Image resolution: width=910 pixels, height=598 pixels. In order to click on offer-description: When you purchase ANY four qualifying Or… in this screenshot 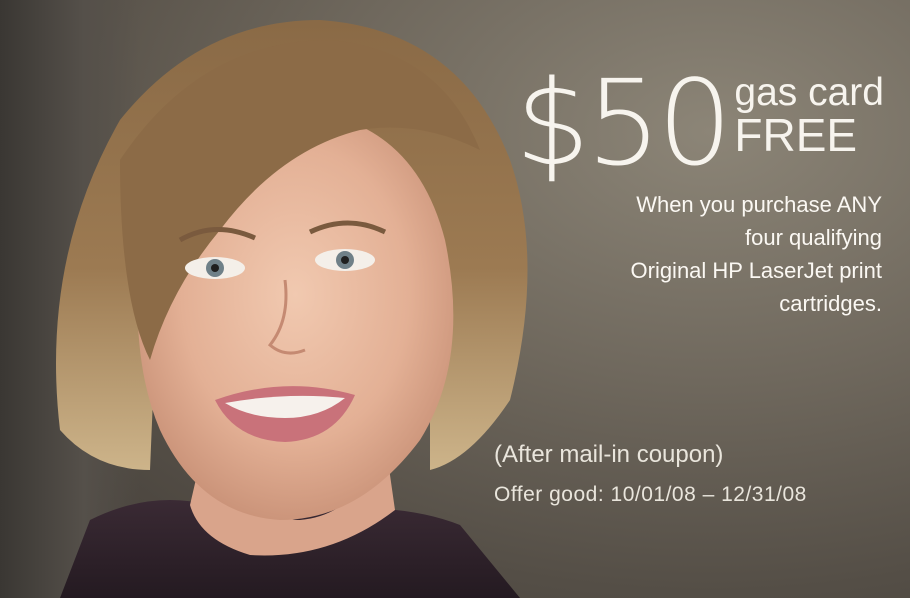, I will do `click(712, 254)`.